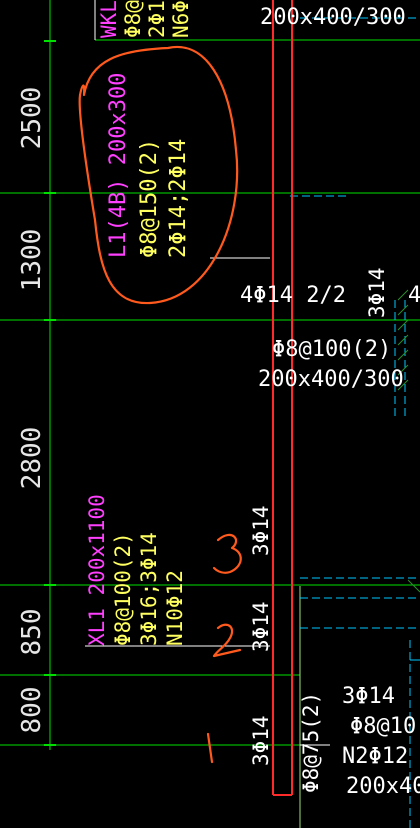  What do you see at coordinates (157, 19) in the screenshot?
I see `wkl-bars: 2Φ1` at bounding box center [157, 19].